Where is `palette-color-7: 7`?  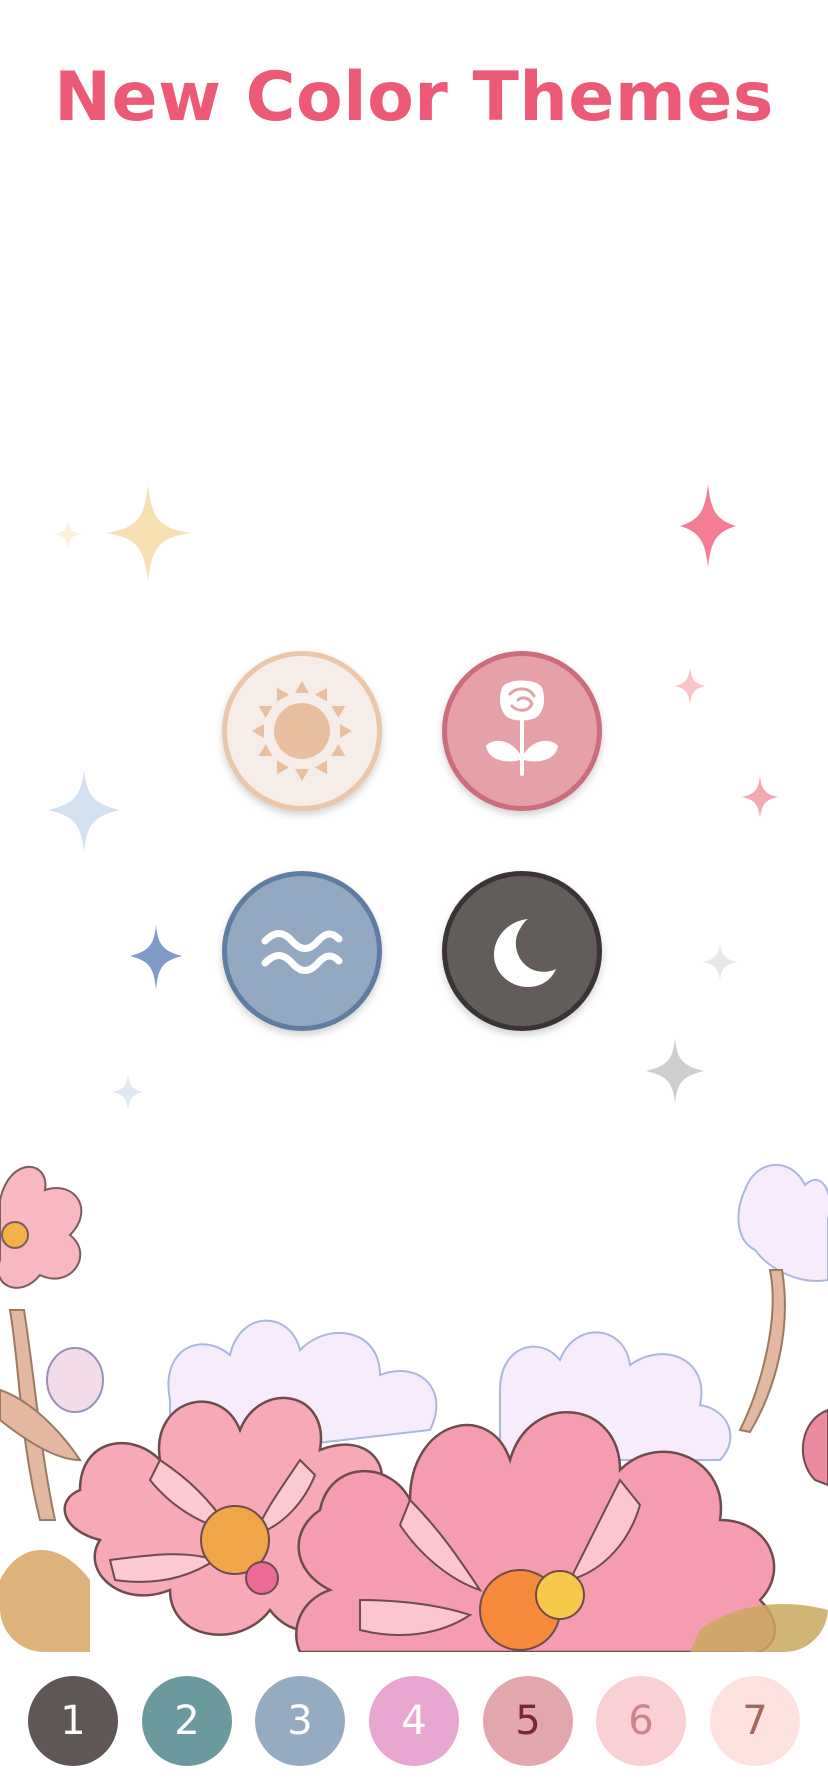 palette-color-7: 7 is located at coordinates (755, 1721).